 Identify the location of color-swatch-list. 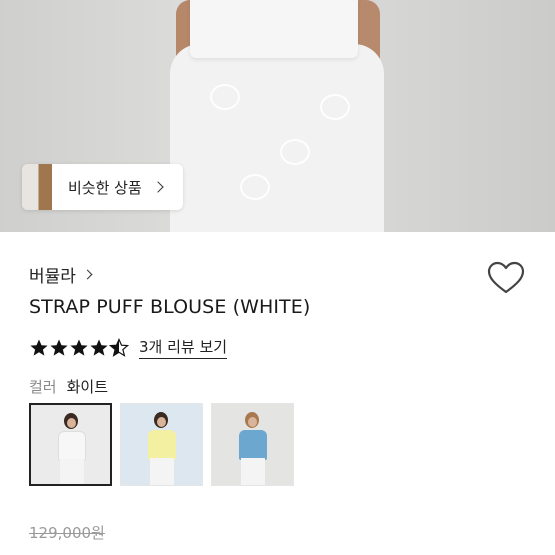
(165, 444).